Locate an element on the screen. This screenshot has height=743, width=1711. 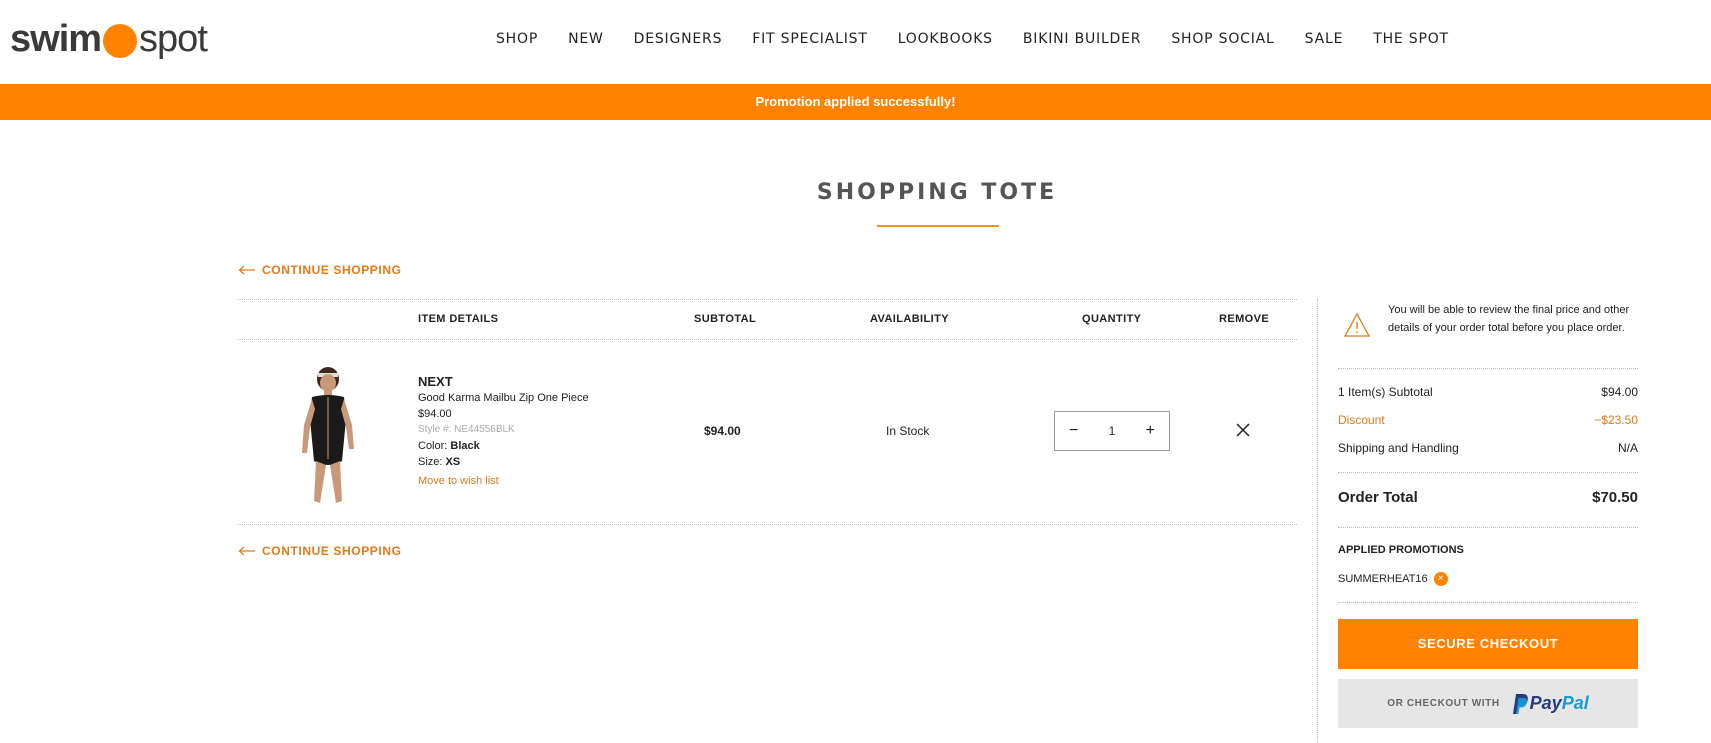
subtotal-value: $94.00 is located at coordinates (1619, 392).